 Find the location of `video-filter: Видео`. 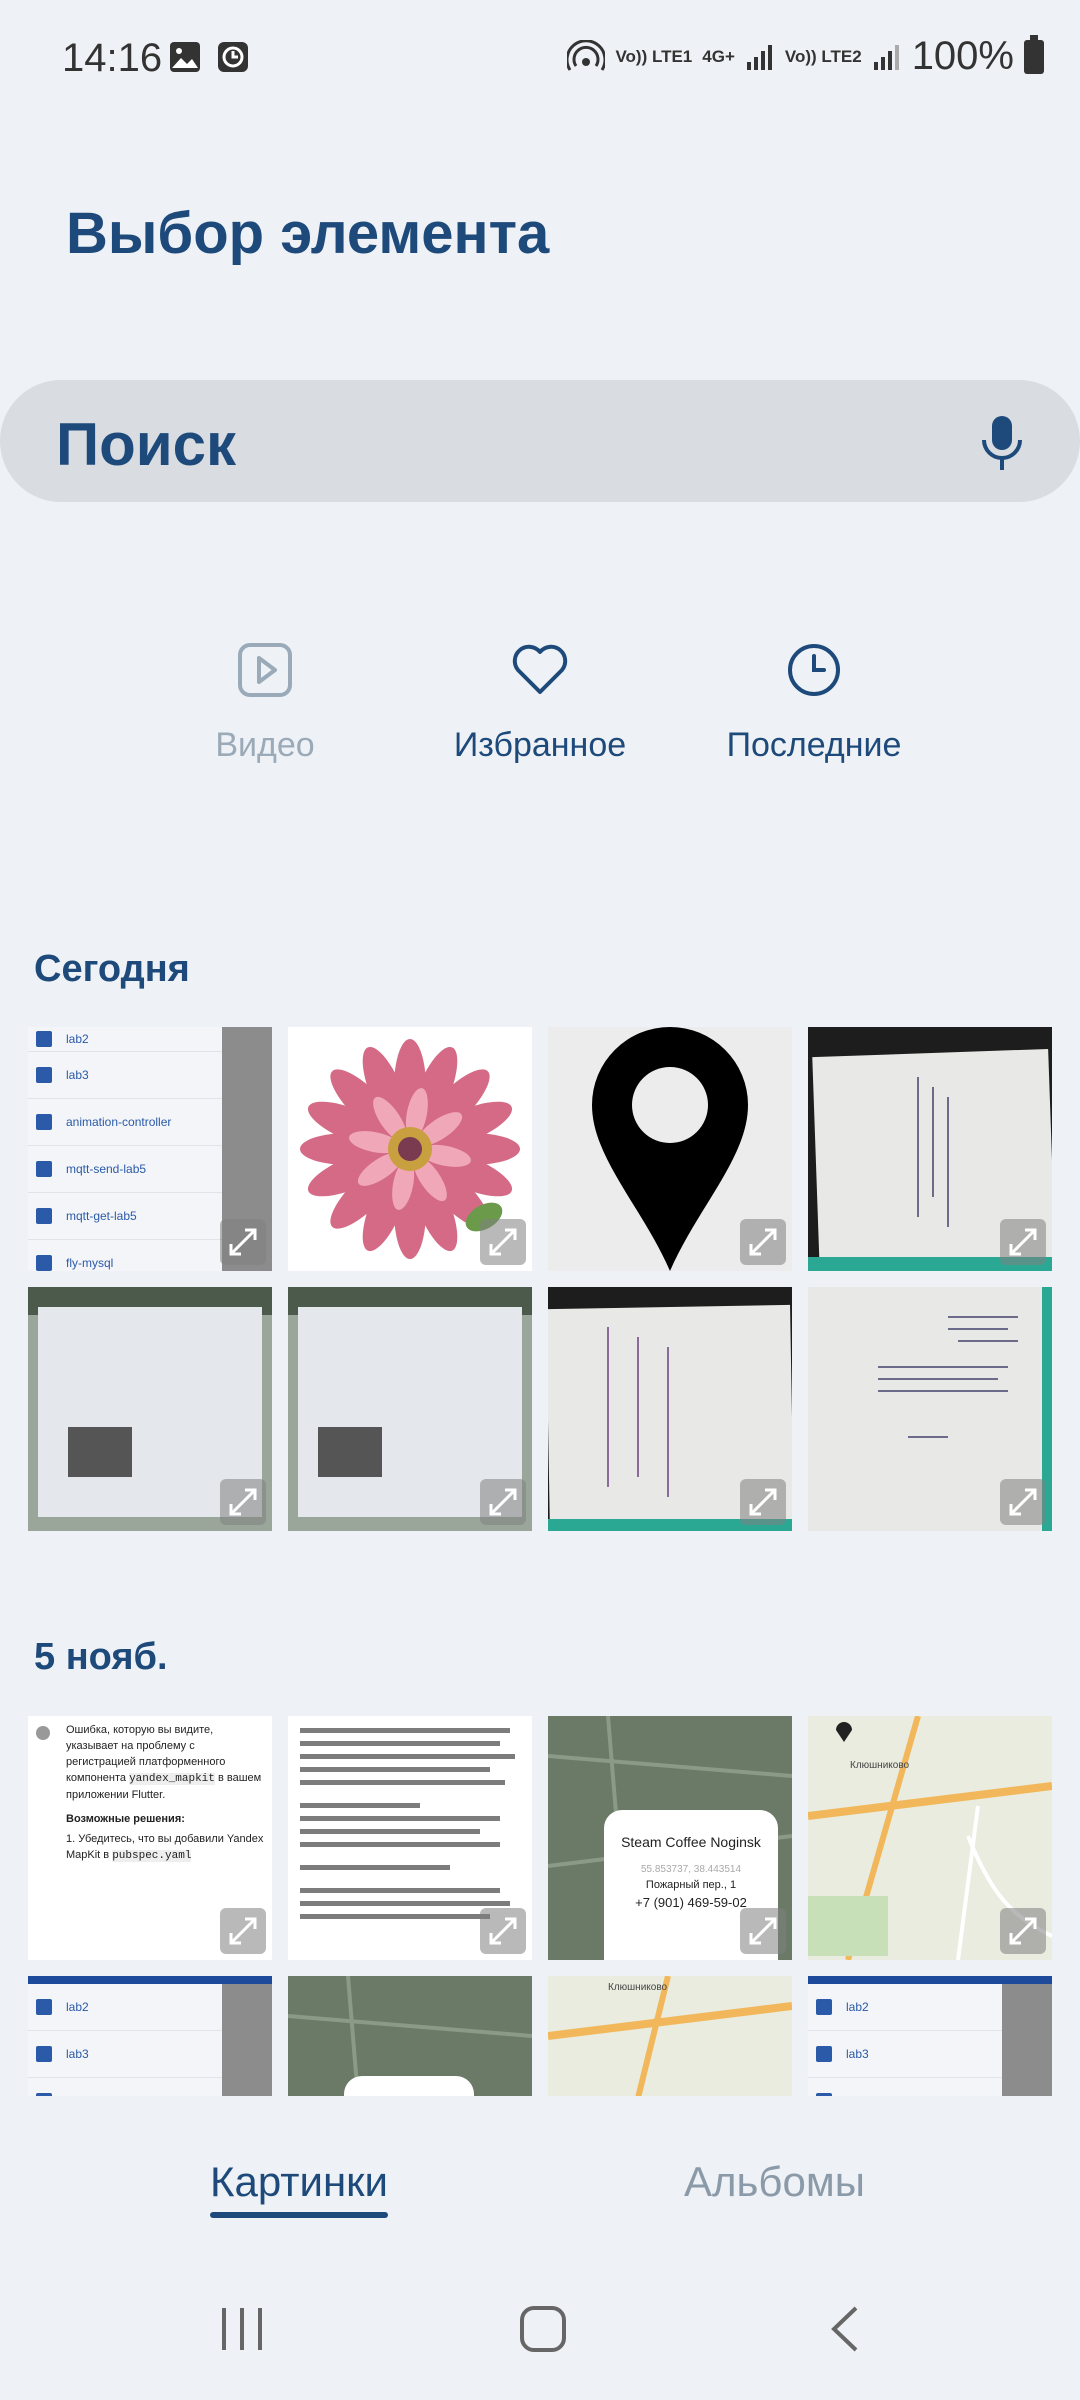

video-filter: Видео is located at coordinates (265, 702).